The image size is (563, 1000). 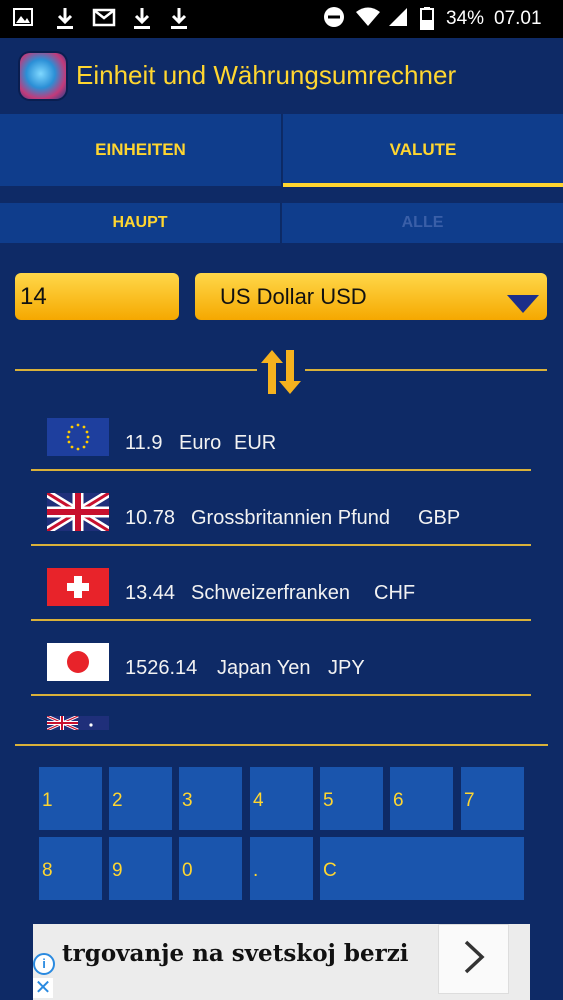 What do you see at coordinates (255, 443) in the screenshot?
I see `result-currency-code: EUR` at bounding box center [255, 443].